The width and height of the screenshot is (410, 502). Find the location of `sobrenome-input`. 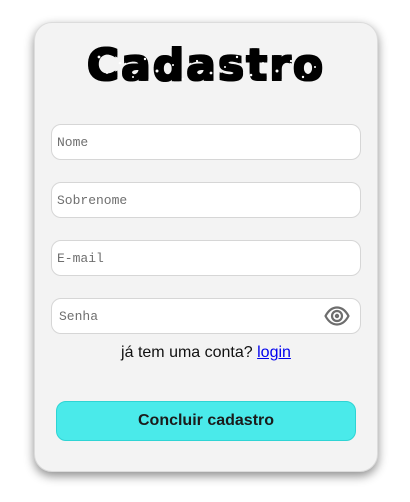

sobrenome-input is located at coordinates (206, 200).